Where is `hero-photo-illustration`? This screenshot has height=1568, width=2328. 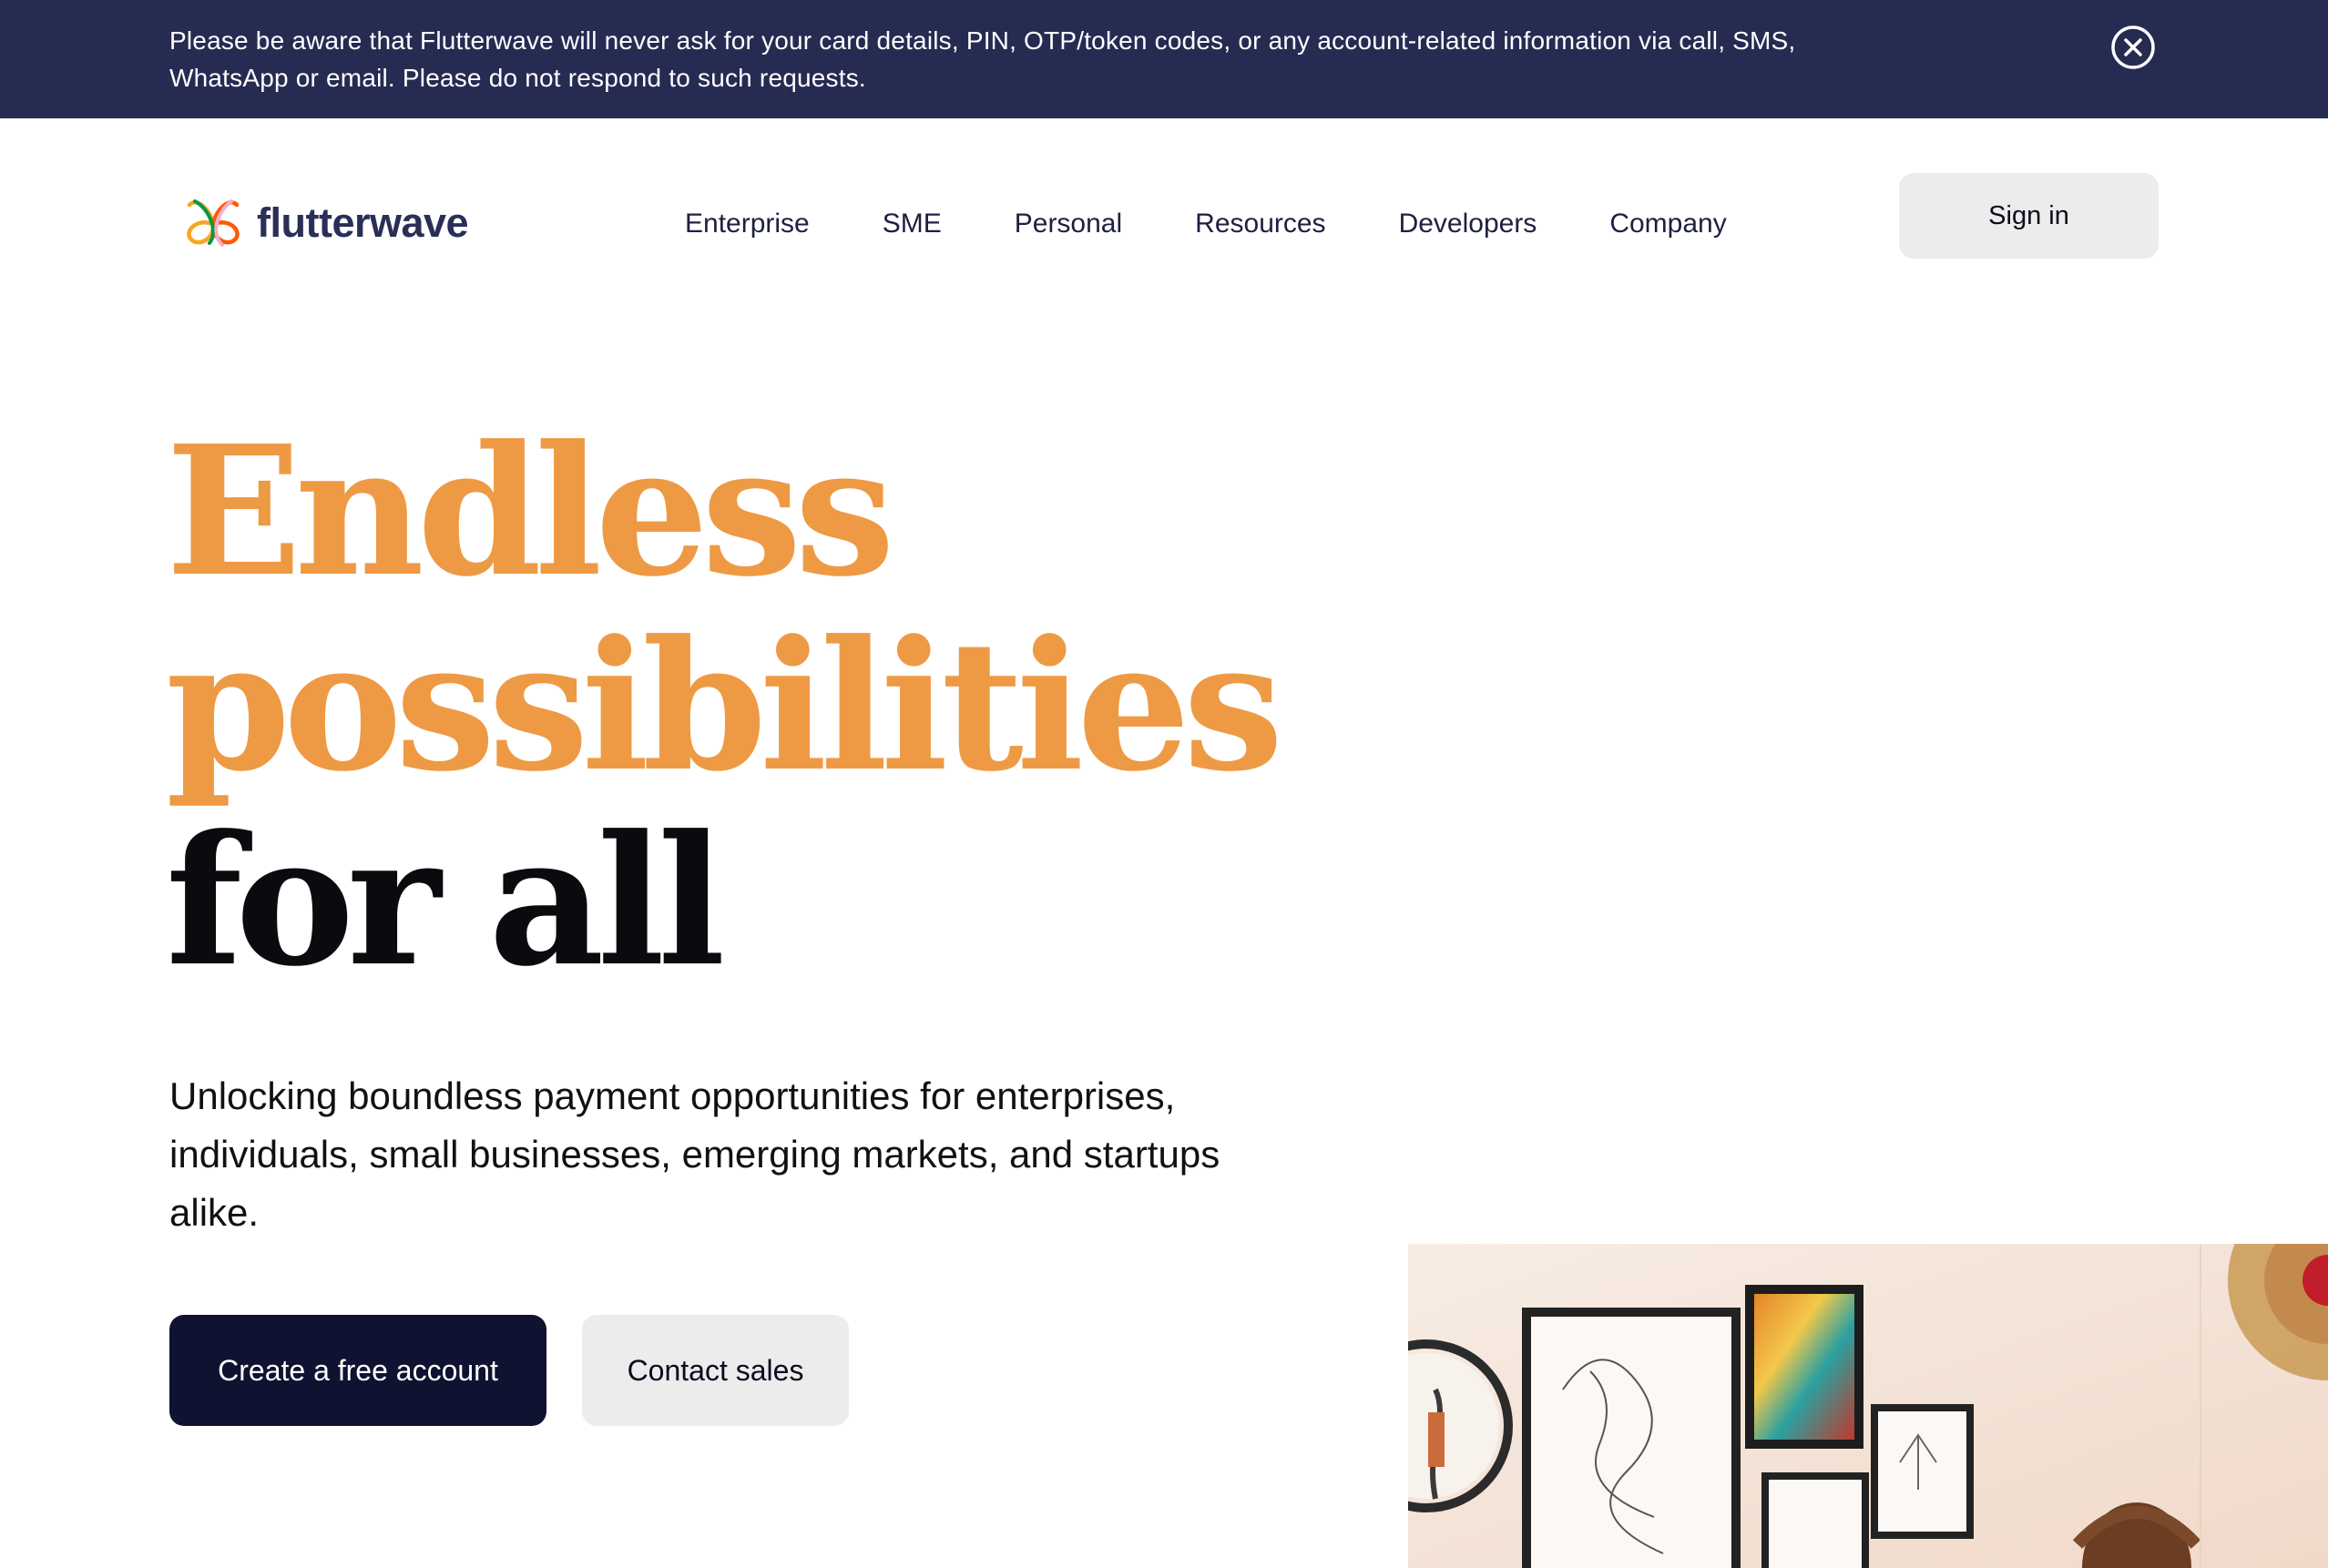
hero-photo-illustration is located at coordinates (1868, 1406).